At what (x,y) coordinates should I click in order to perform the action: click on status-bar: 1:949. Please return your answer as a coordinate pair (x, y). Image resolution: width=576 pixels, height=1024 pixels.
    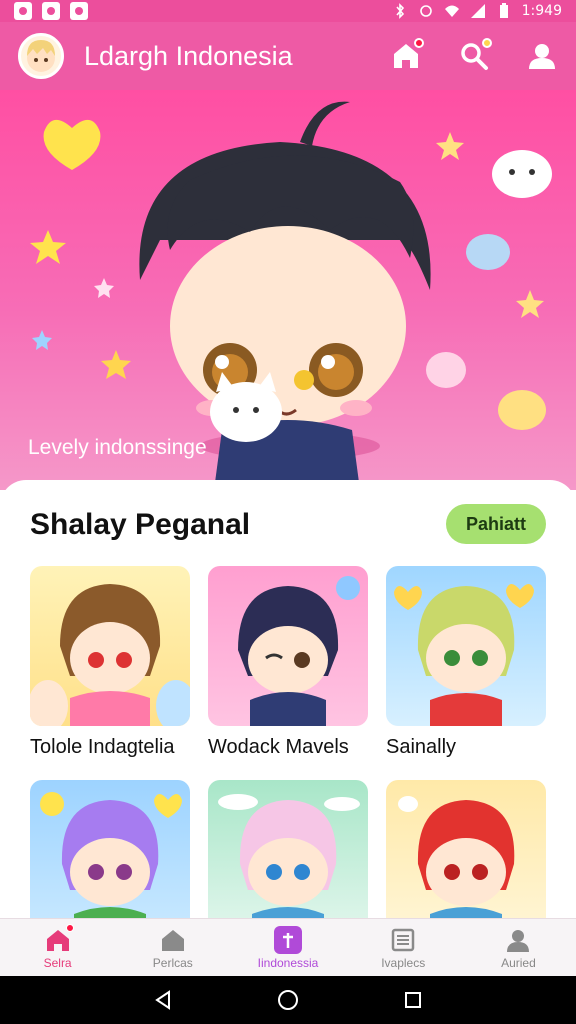
    Looking at the image, I should click on (288, 11).